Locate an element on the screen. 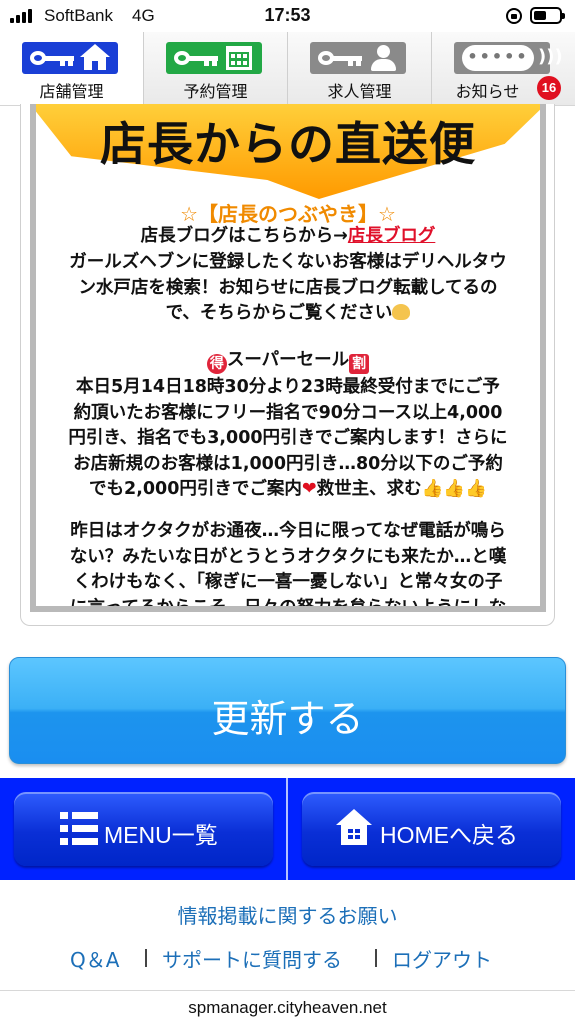 This screenshot has width=575, height=1024. info-request-link: 情報掲載に関するお願い is located at coordinates (287, 914).